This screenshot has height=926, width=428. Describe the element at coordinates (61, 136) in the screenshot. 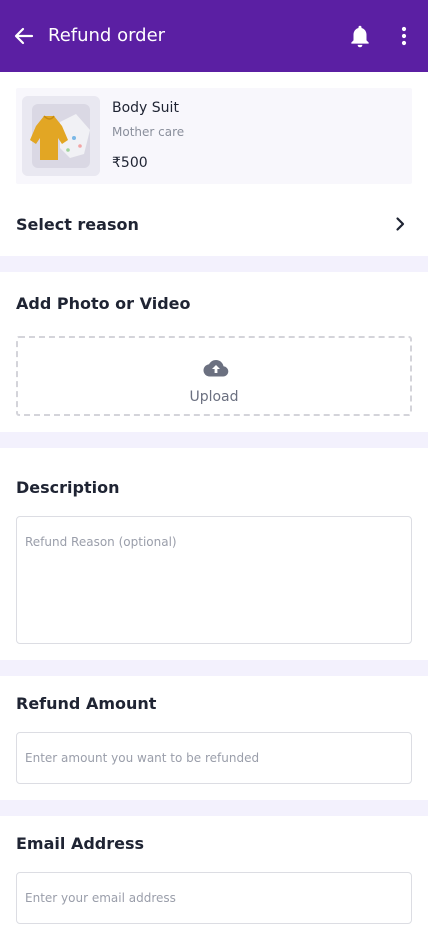

I see `product-image` at that location.